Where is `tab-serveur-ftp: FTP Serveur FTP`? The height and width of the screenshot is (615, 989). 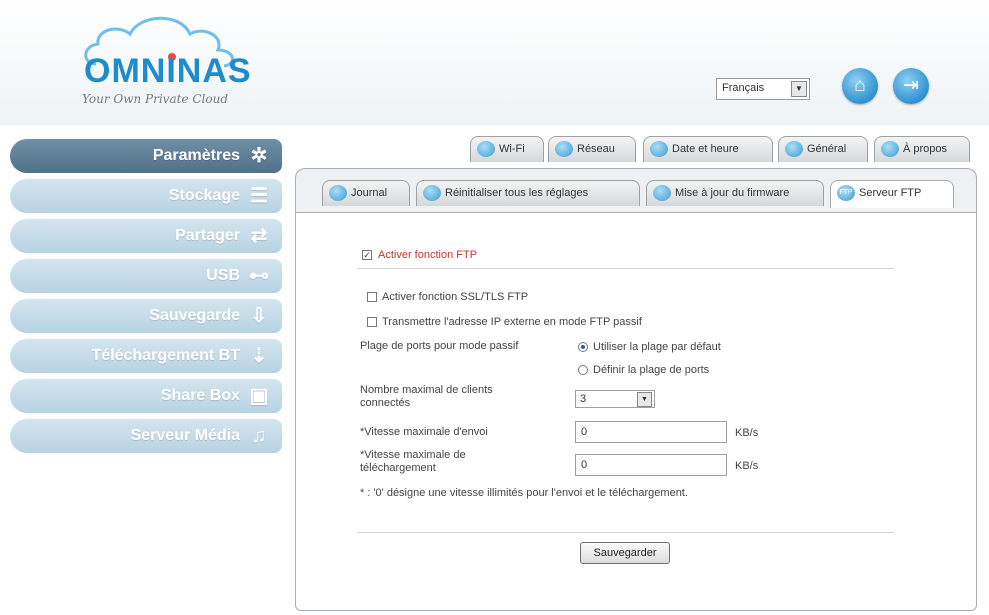 tab-serveur-ftp: FTP Serveur FTP is located at coordinates (892, 194).